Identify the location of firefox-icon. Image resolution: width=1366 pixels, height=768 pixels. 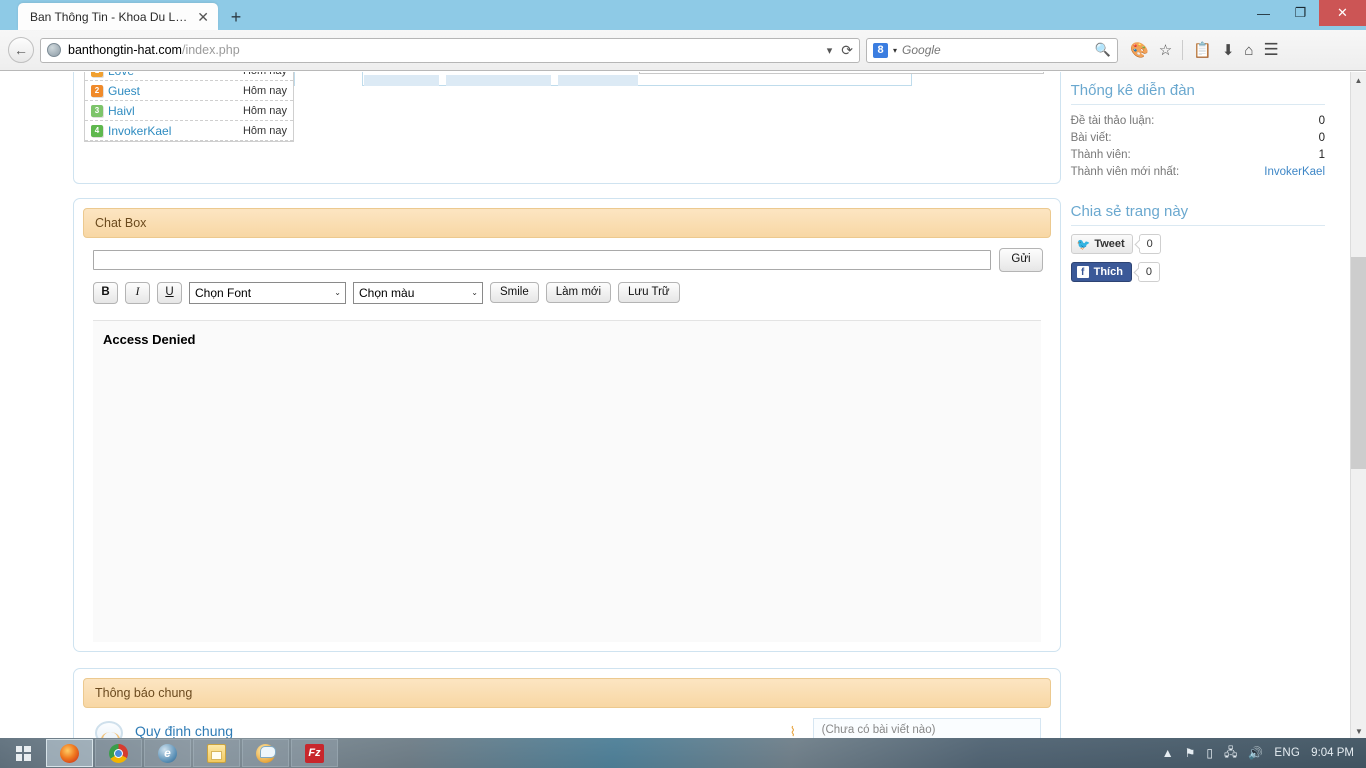
(69, 753).